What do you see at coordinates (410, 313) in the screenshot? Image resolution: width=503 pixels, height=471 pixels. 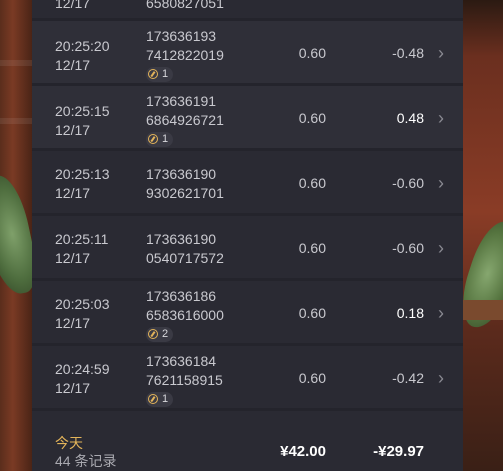 I see `profit-value: 0.18` at bounding box center [410, 313].